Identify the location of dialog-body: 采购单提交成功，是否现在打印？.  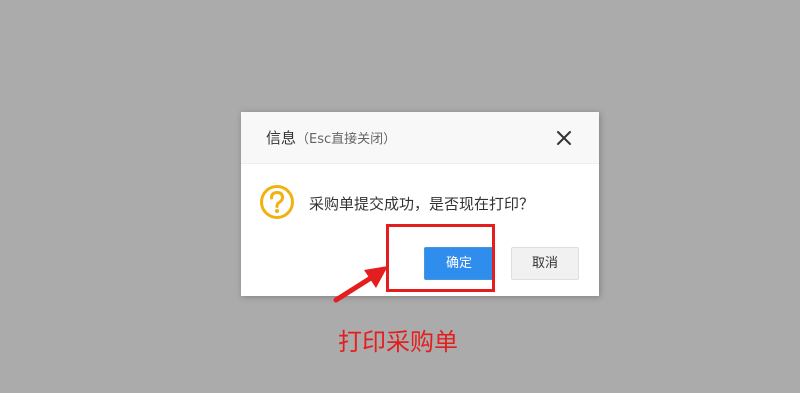
(420, 194).